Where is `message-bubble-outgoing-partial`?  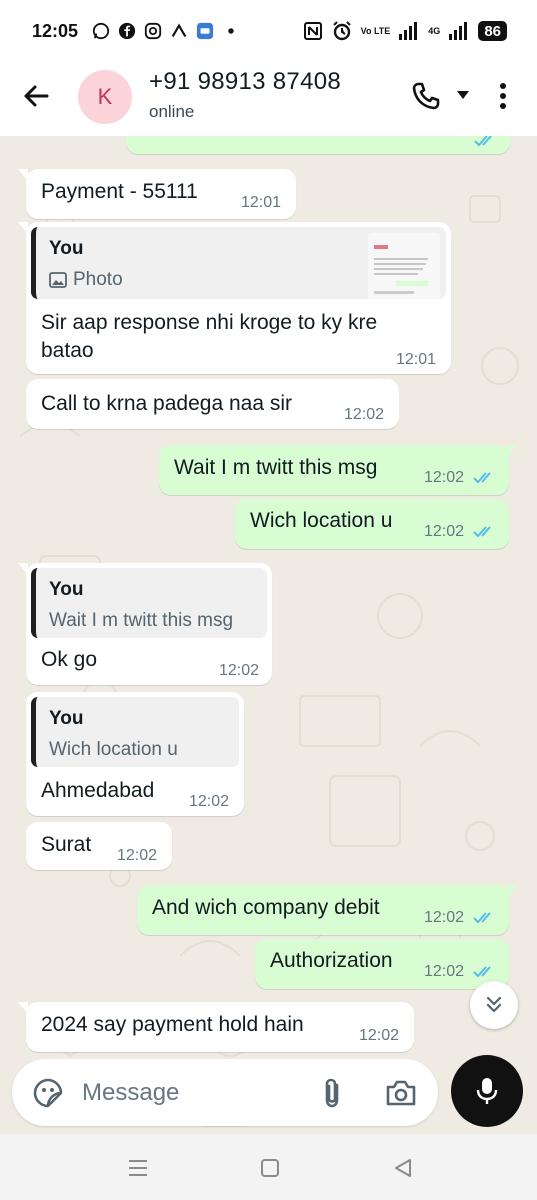 message-bubble-outgoing-partial is located at coordinates (318, 145).